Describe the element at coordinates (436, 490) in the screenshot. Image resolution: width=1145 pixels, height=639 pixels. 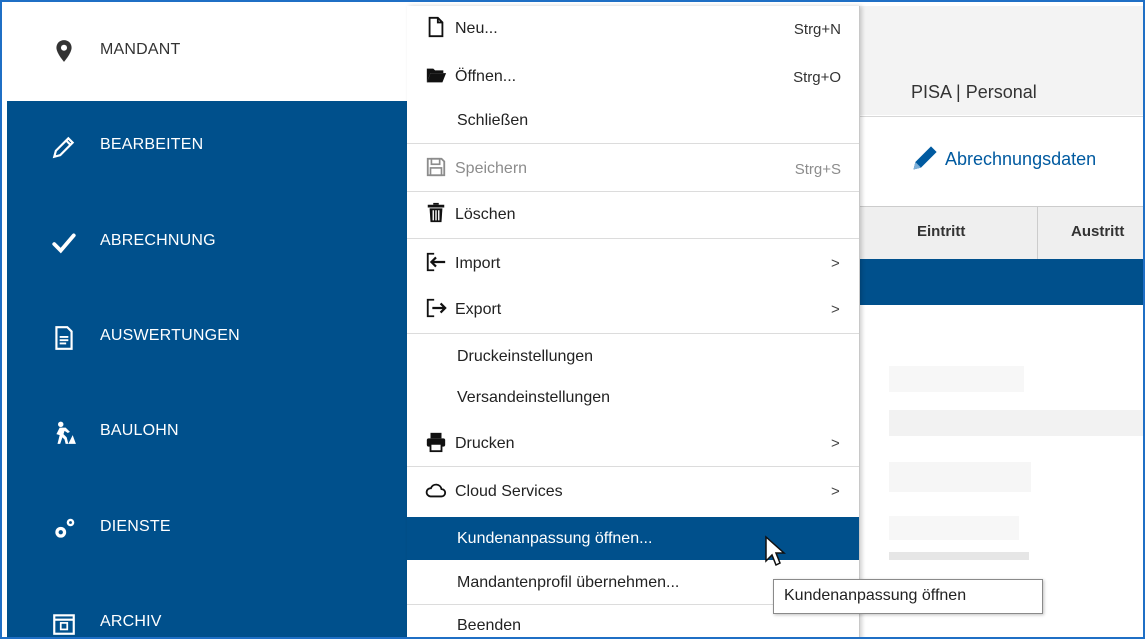
I see `cloud-icon` at that location.